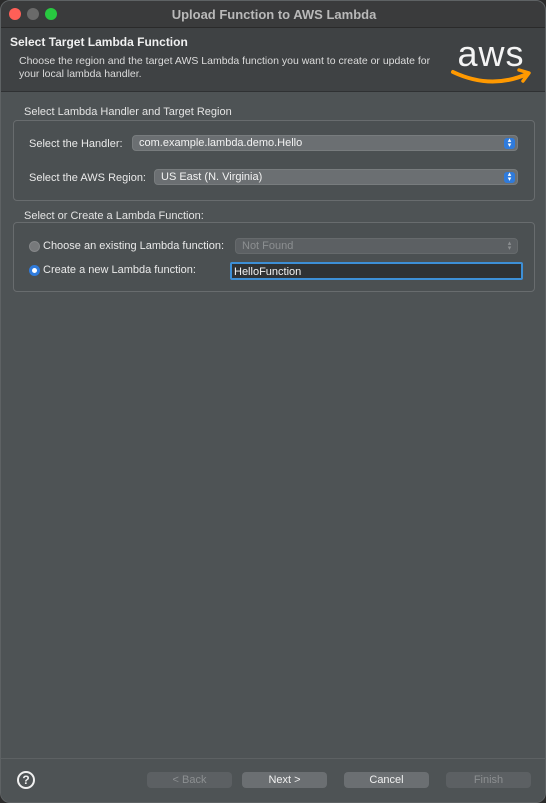  Describe the element at coordinates (119, 270) in the screenshot. I see `new-function-label: Create a new Lambda function:` at that location.